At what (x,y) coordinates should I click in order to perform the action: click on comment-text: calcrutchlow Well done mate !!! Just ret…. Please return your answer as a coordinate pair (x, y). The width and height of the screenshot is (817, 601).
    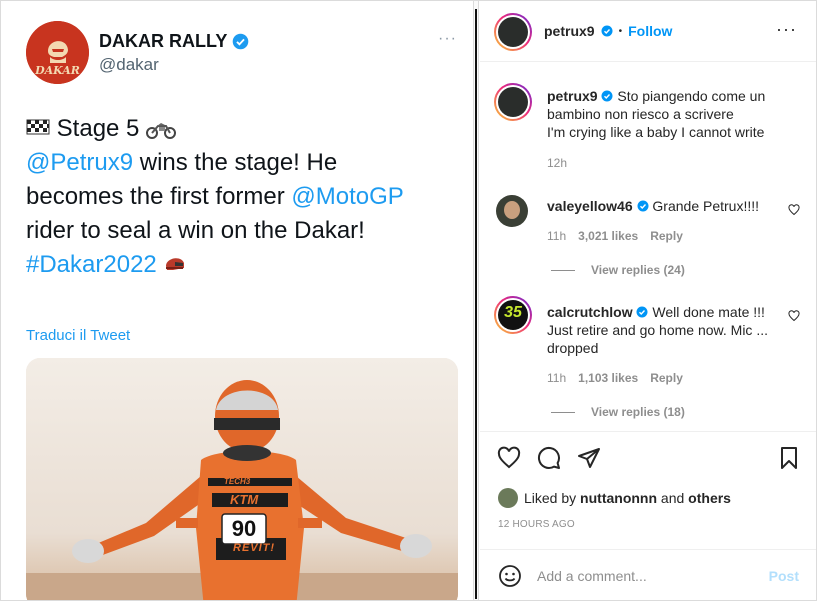
    Looking at the image, I should click on (667, 330).